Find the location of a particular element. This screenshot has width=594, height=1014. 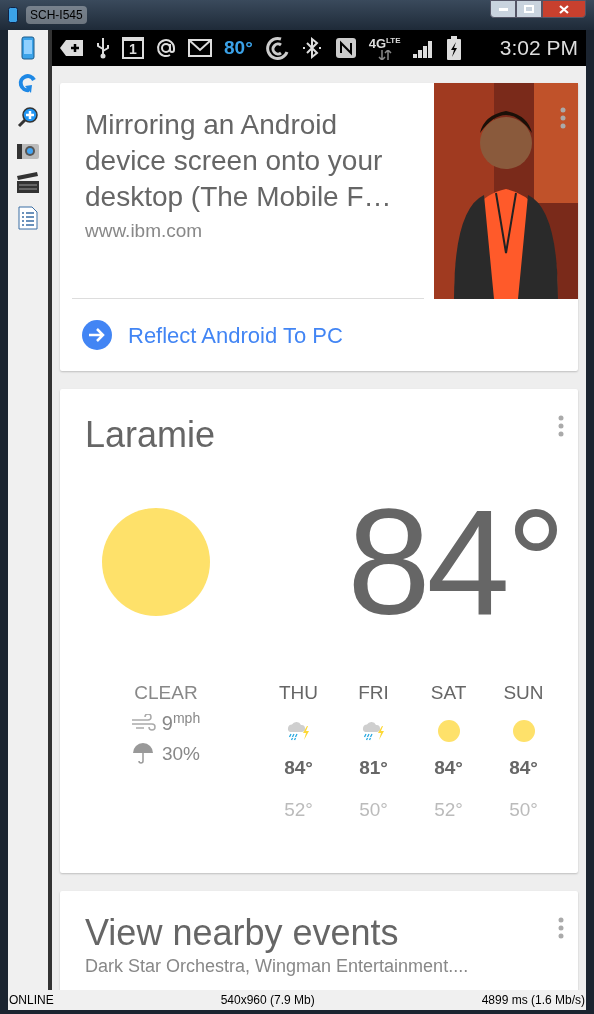

clapperboard-icon is located at coordinates (28, 183).